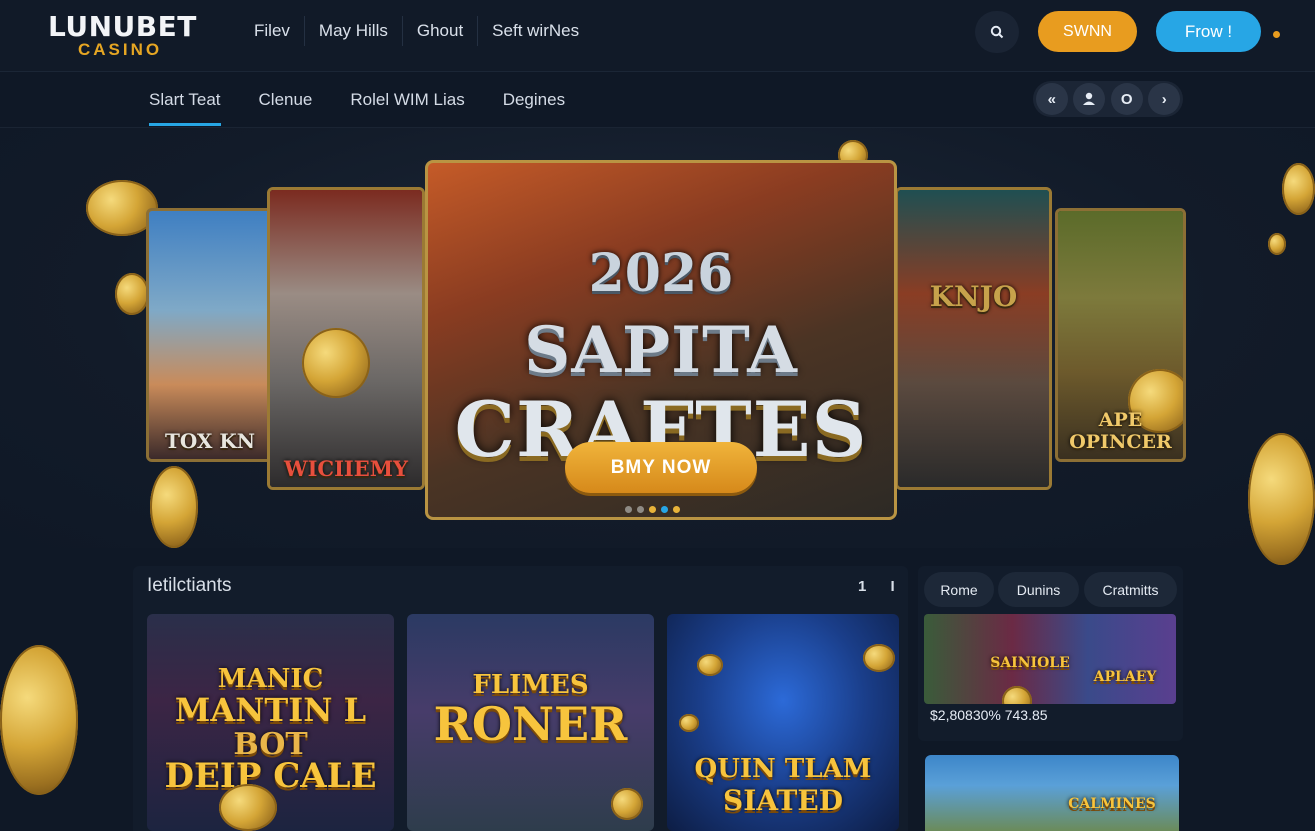  I want to click on game-card: KNJO, so click(973, 338).